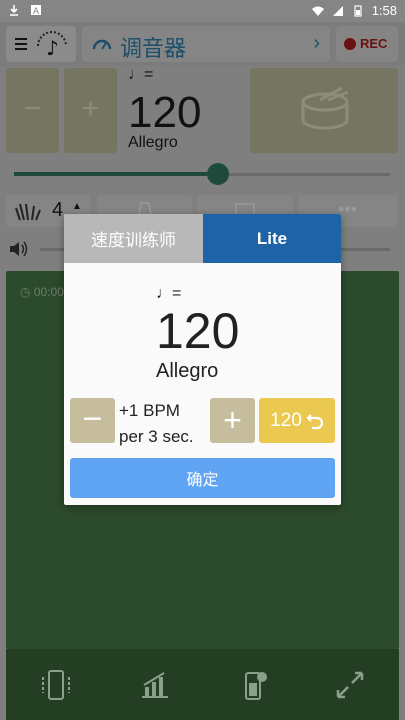 The image size is (405, 720). Describe the element at coordinates (232, 420) in the screenshot. I see `increment-plus-button: +` at that location.